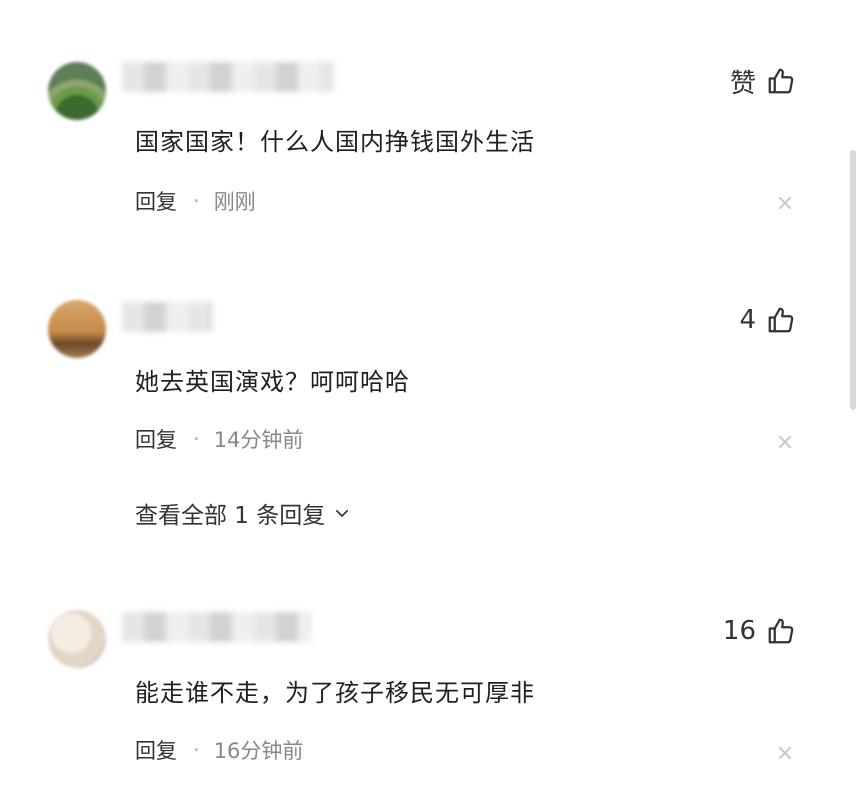  What do you see at coordinates (762, 81) in the screenshot?
I see `like-button: 赞` at bounding box center [762, 81].